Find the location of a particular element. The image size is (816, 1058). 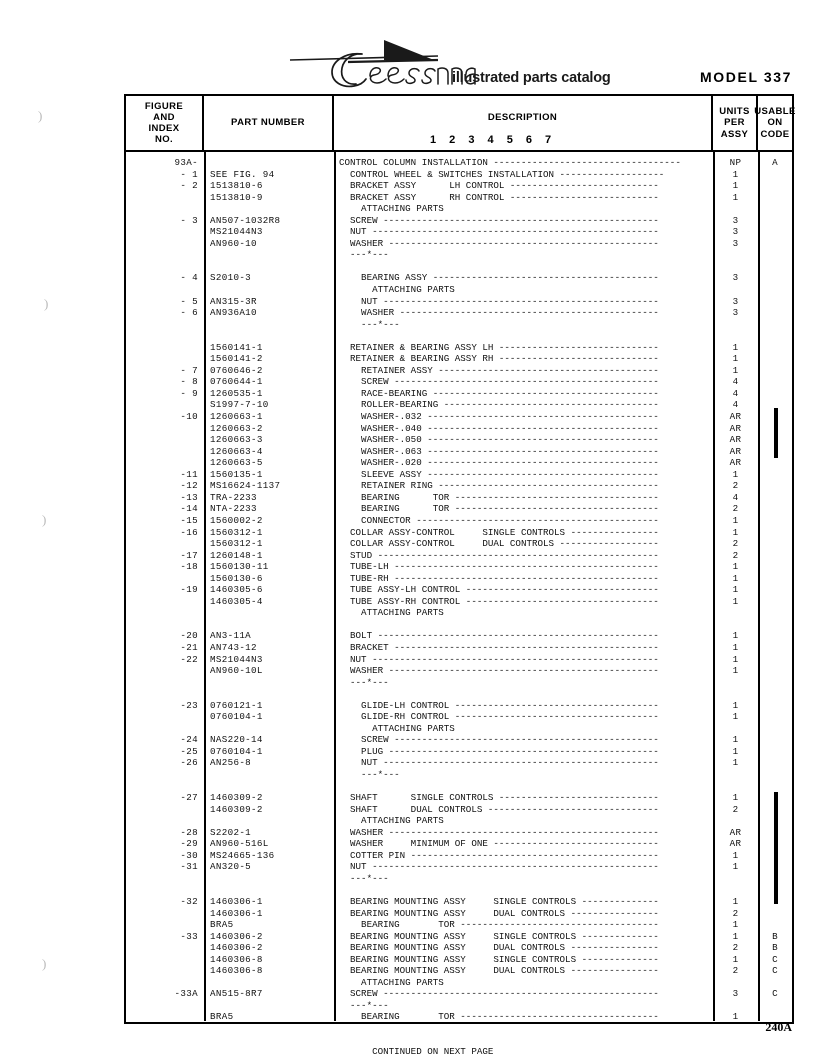

cell-figure-index: - 8 is located at coordinates (189, 382).